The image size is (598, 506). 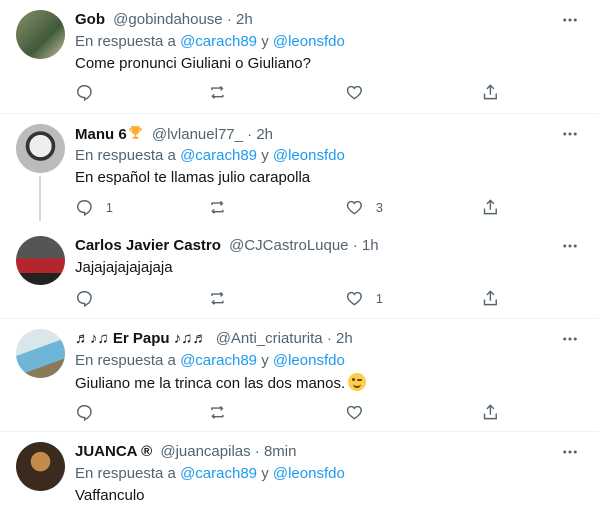 What do you see at coordinates (205, 451) in the screenshot?
I see `user-handle: @juancapilas` at bounding box center [205, 451].